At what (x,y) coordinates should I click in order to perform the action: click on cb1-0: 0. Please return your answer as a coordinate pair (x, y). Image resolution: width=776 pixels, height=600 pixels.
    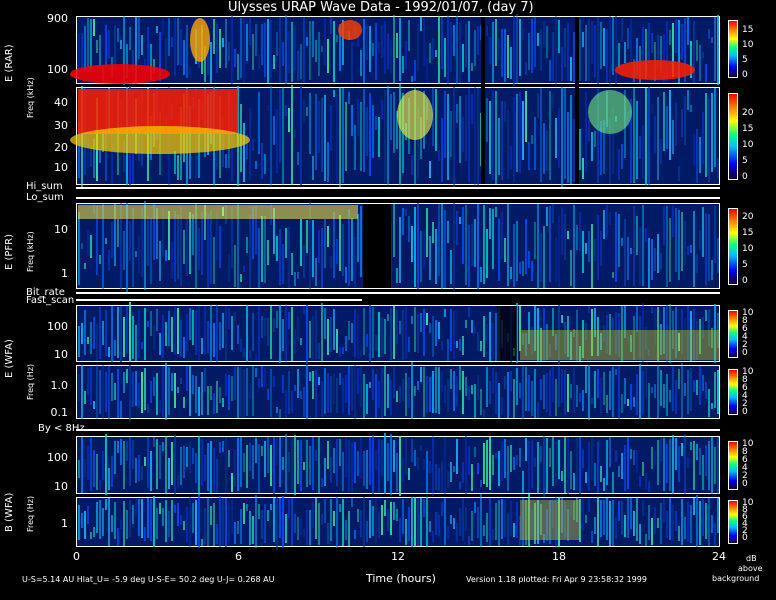
    Looking at the image, I should click on (745, 75).